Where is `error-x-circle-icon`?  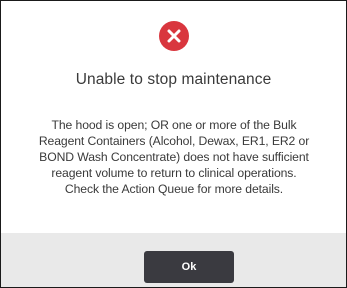
error-x-circle-icon is located at coordinates (174, 36).